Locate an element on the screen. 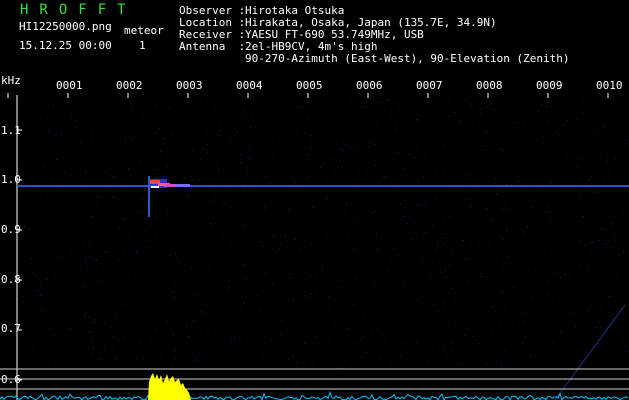  meteor-echo is located at coordinates (169, 196).